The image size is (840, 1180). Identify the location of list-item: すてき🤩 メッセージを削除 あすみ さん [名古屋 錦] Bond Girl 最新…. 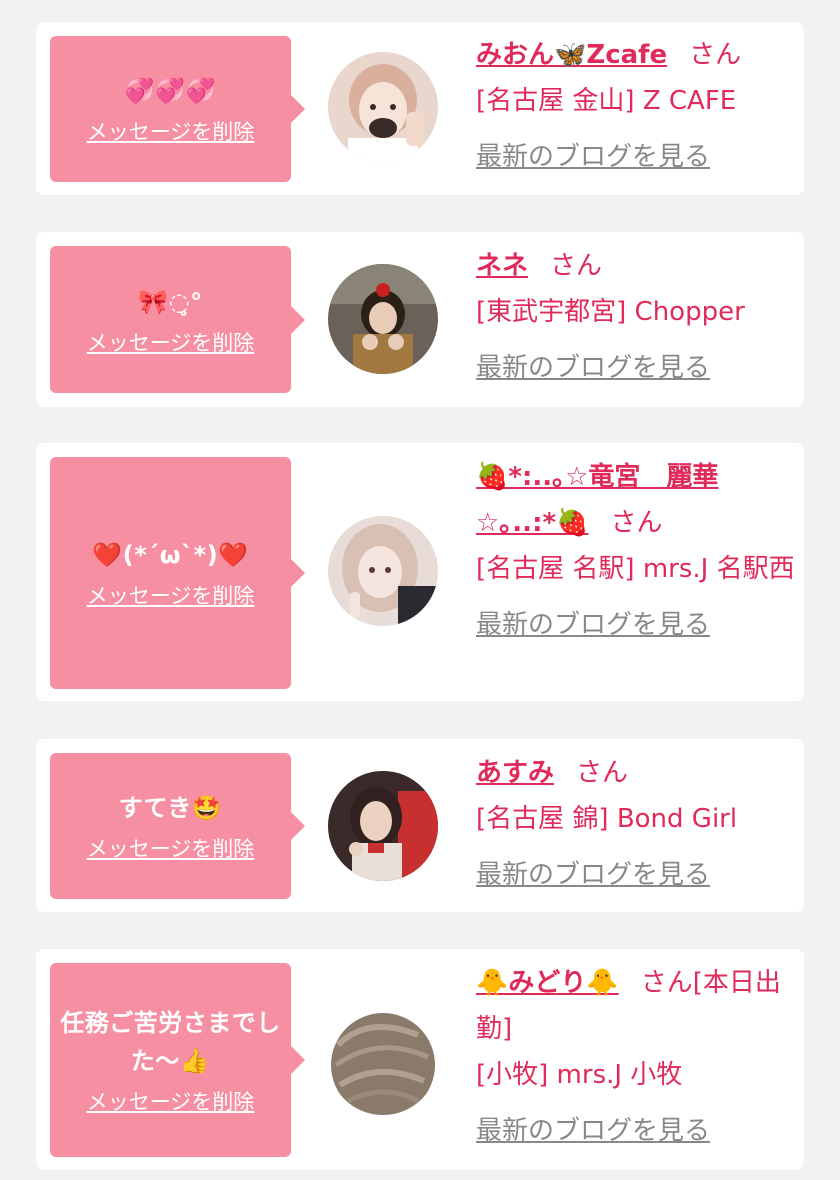
(420, 825).